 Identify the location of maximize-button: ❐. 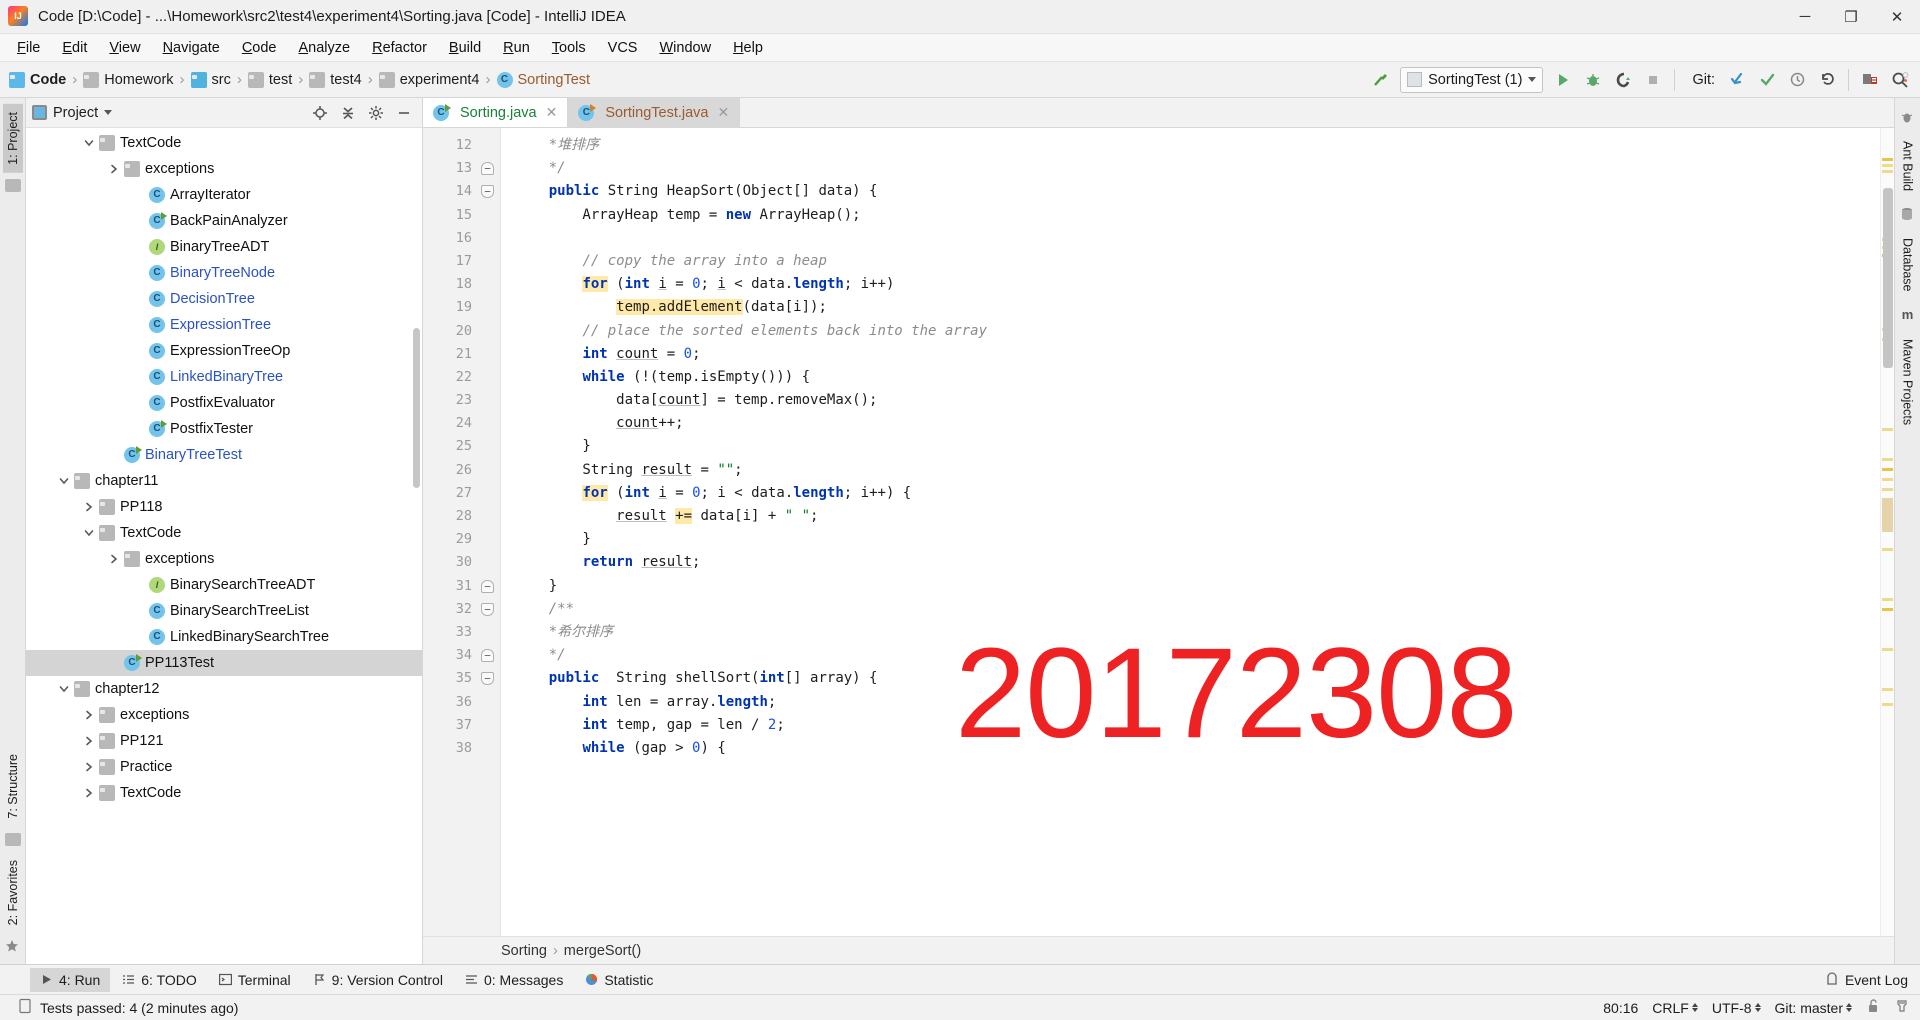
(1851, 17).